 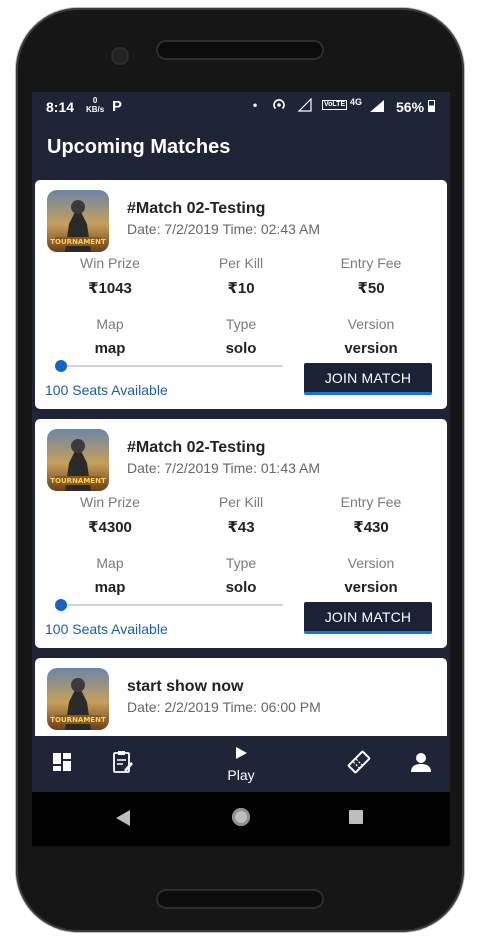 I want to click on battery-percent: 56%, so click(x=410, y=107).